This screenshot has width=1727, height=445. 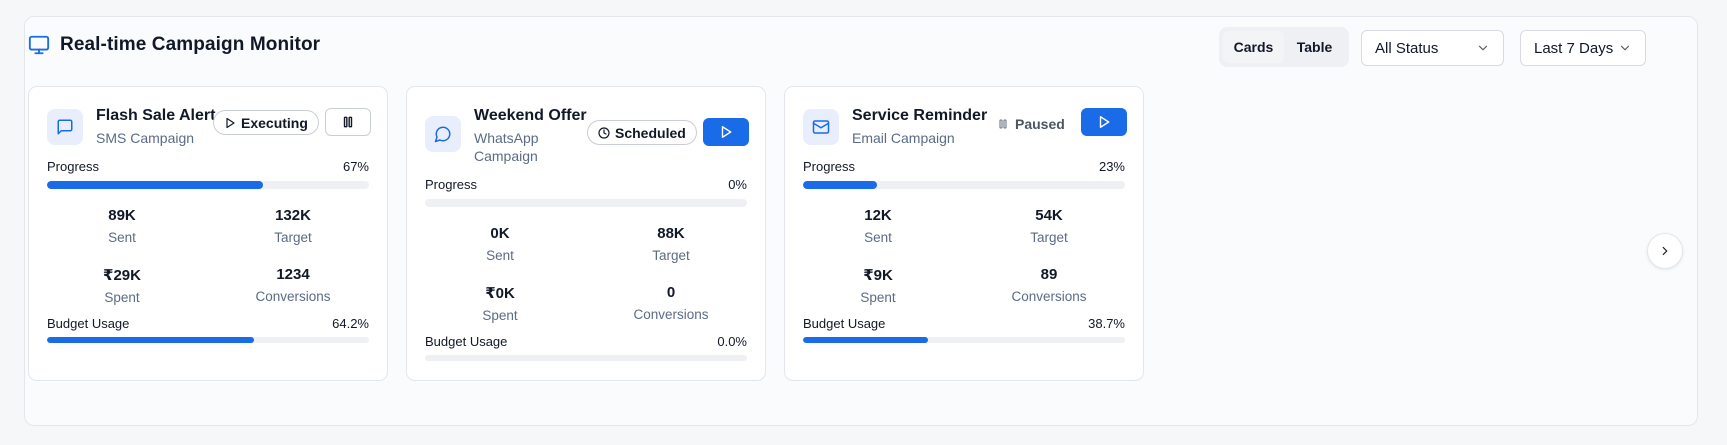 I want to click on target-value: 54K, so click(x=1049, y=215).